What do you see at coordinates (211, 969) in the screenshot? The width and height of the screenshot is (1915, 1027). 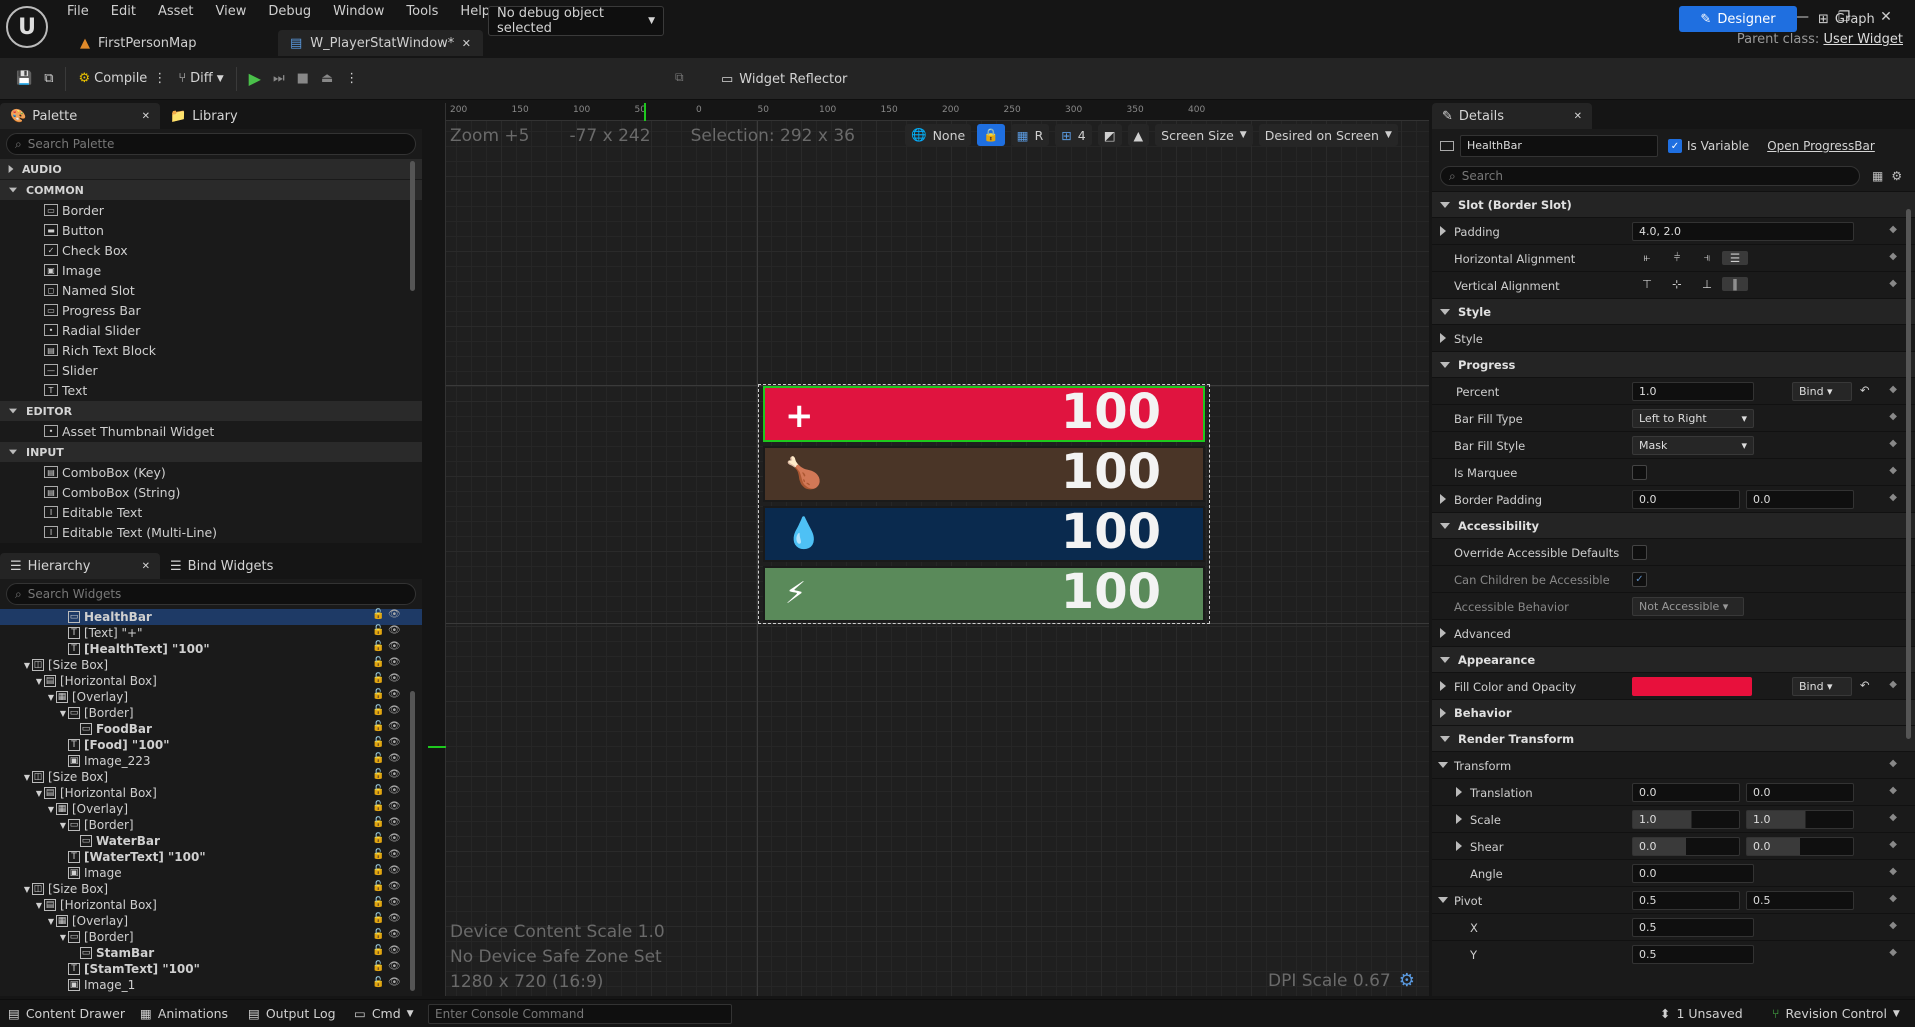 I see `tree-row: T [StamText] "100" 🔓 👁` at bounding box center [211, 969].